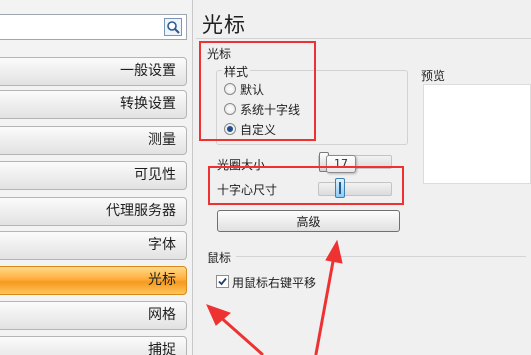  Describe the element at coordinates (274, 283) in the screenshot. I see `pan-checkbox-label: 用鼠标右键平移` at that location.